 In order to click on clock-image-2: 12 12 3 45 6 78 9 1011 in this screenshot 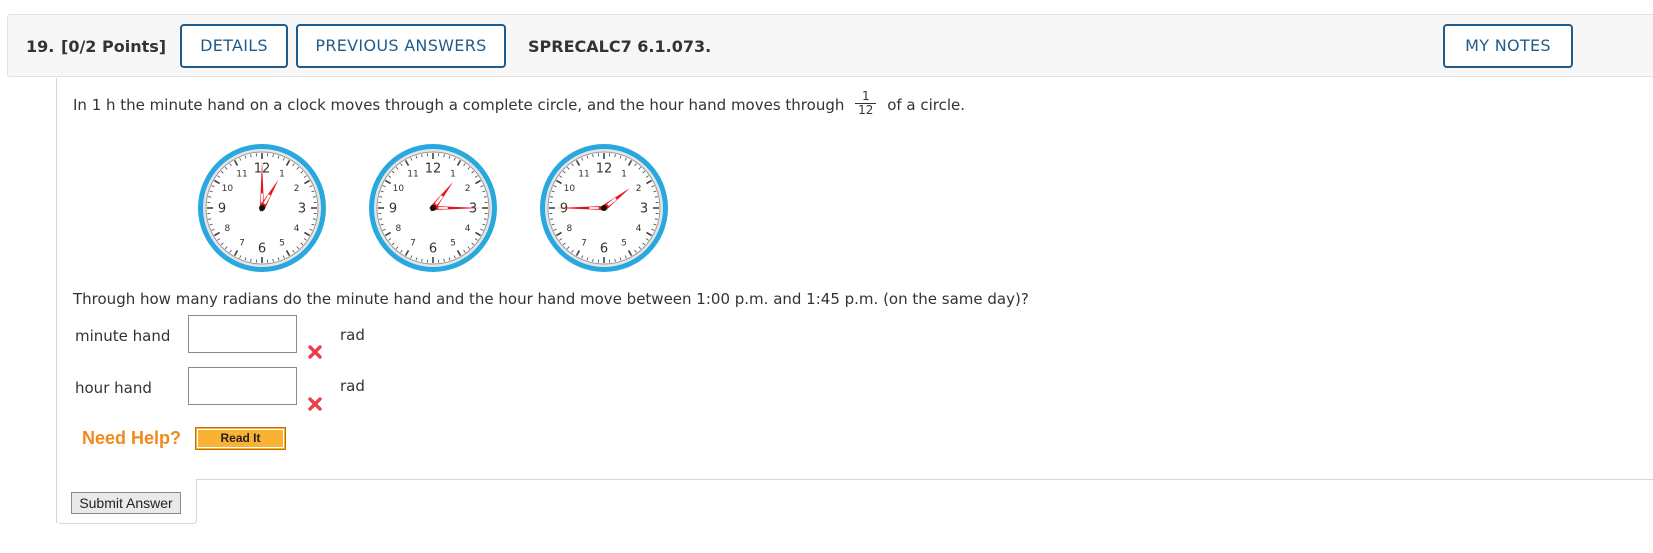, I will do `click(433, 208)`.